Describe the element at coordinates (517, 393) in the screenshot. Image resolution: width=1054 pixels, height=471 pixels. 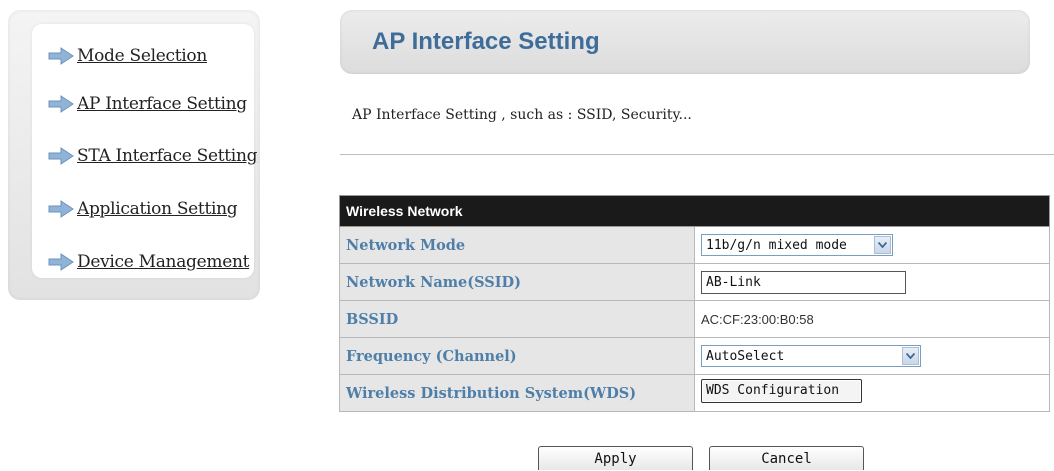
I see `wds-label: Wireless Distribution System(WDS)` at that location.